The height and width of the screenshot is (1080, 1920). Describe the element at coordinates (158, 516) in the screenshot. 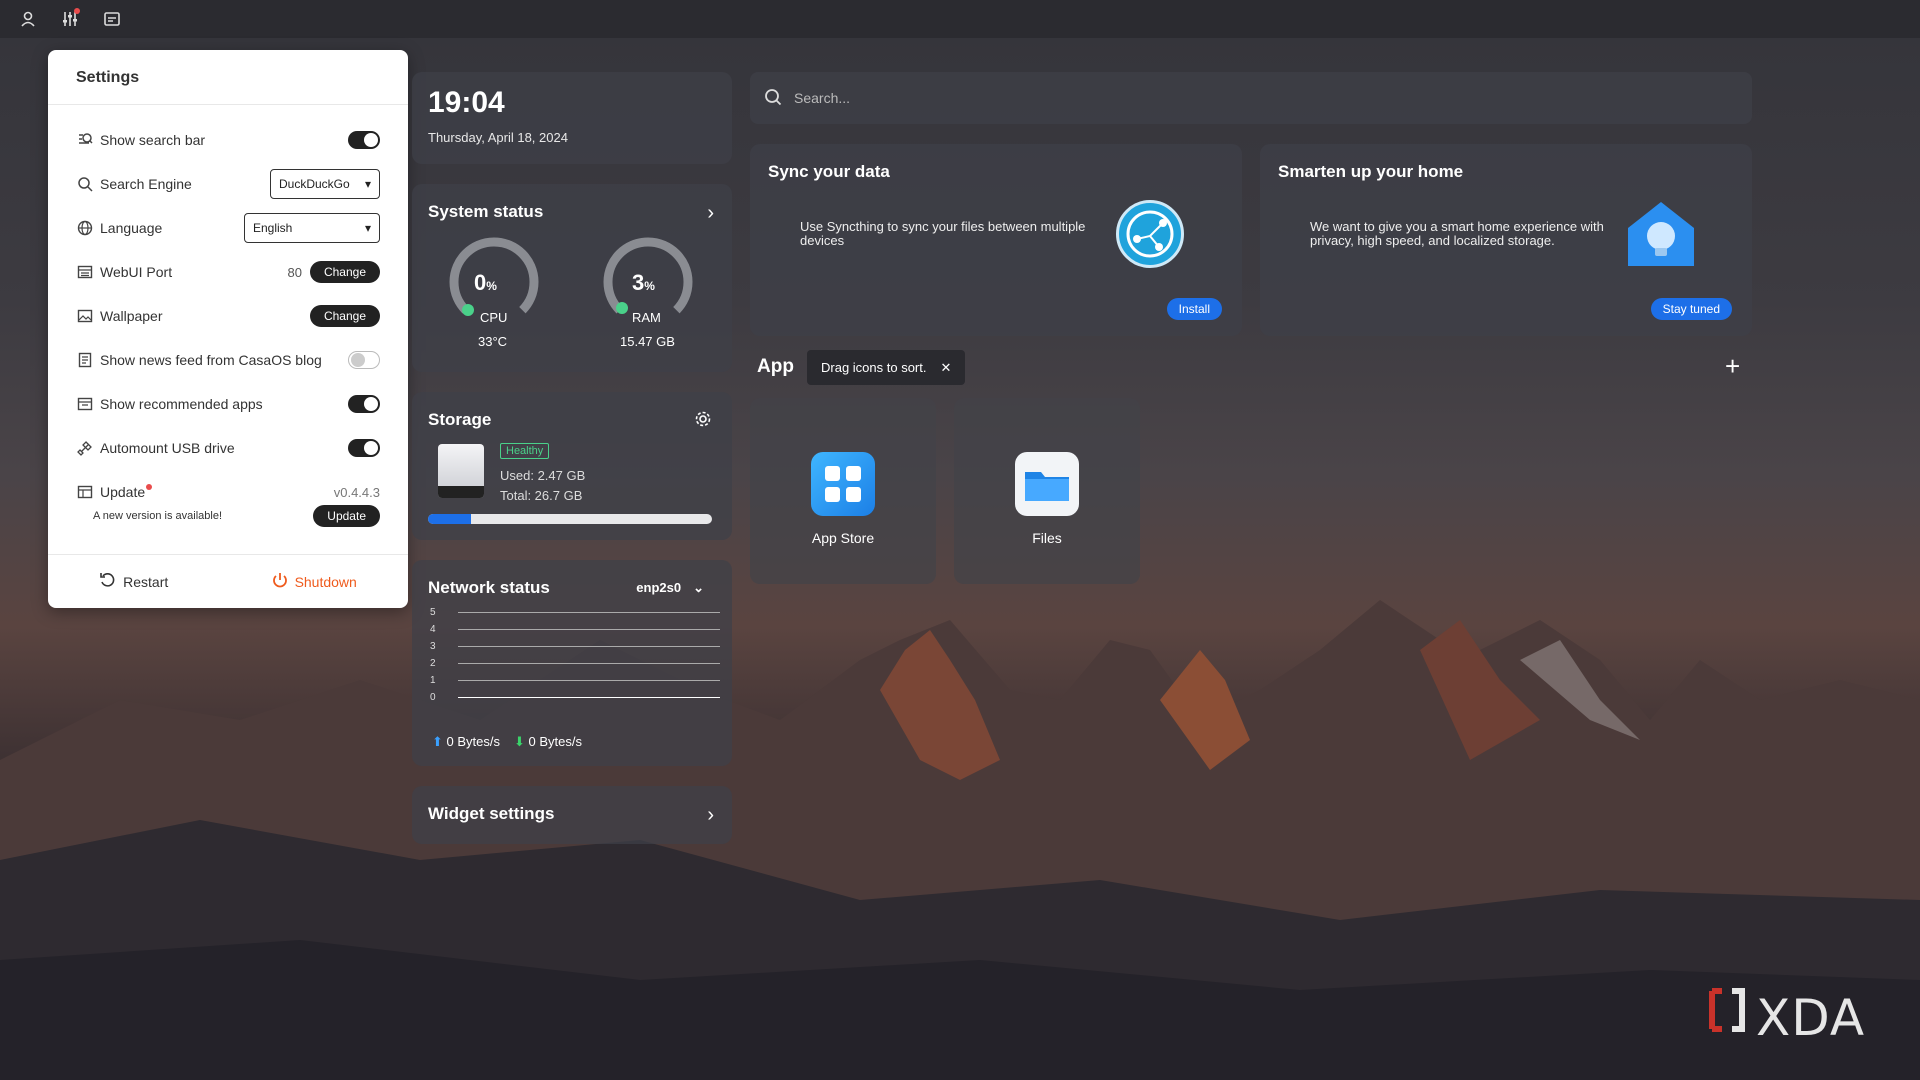

I see `update-note: A new version is available!` at that location.